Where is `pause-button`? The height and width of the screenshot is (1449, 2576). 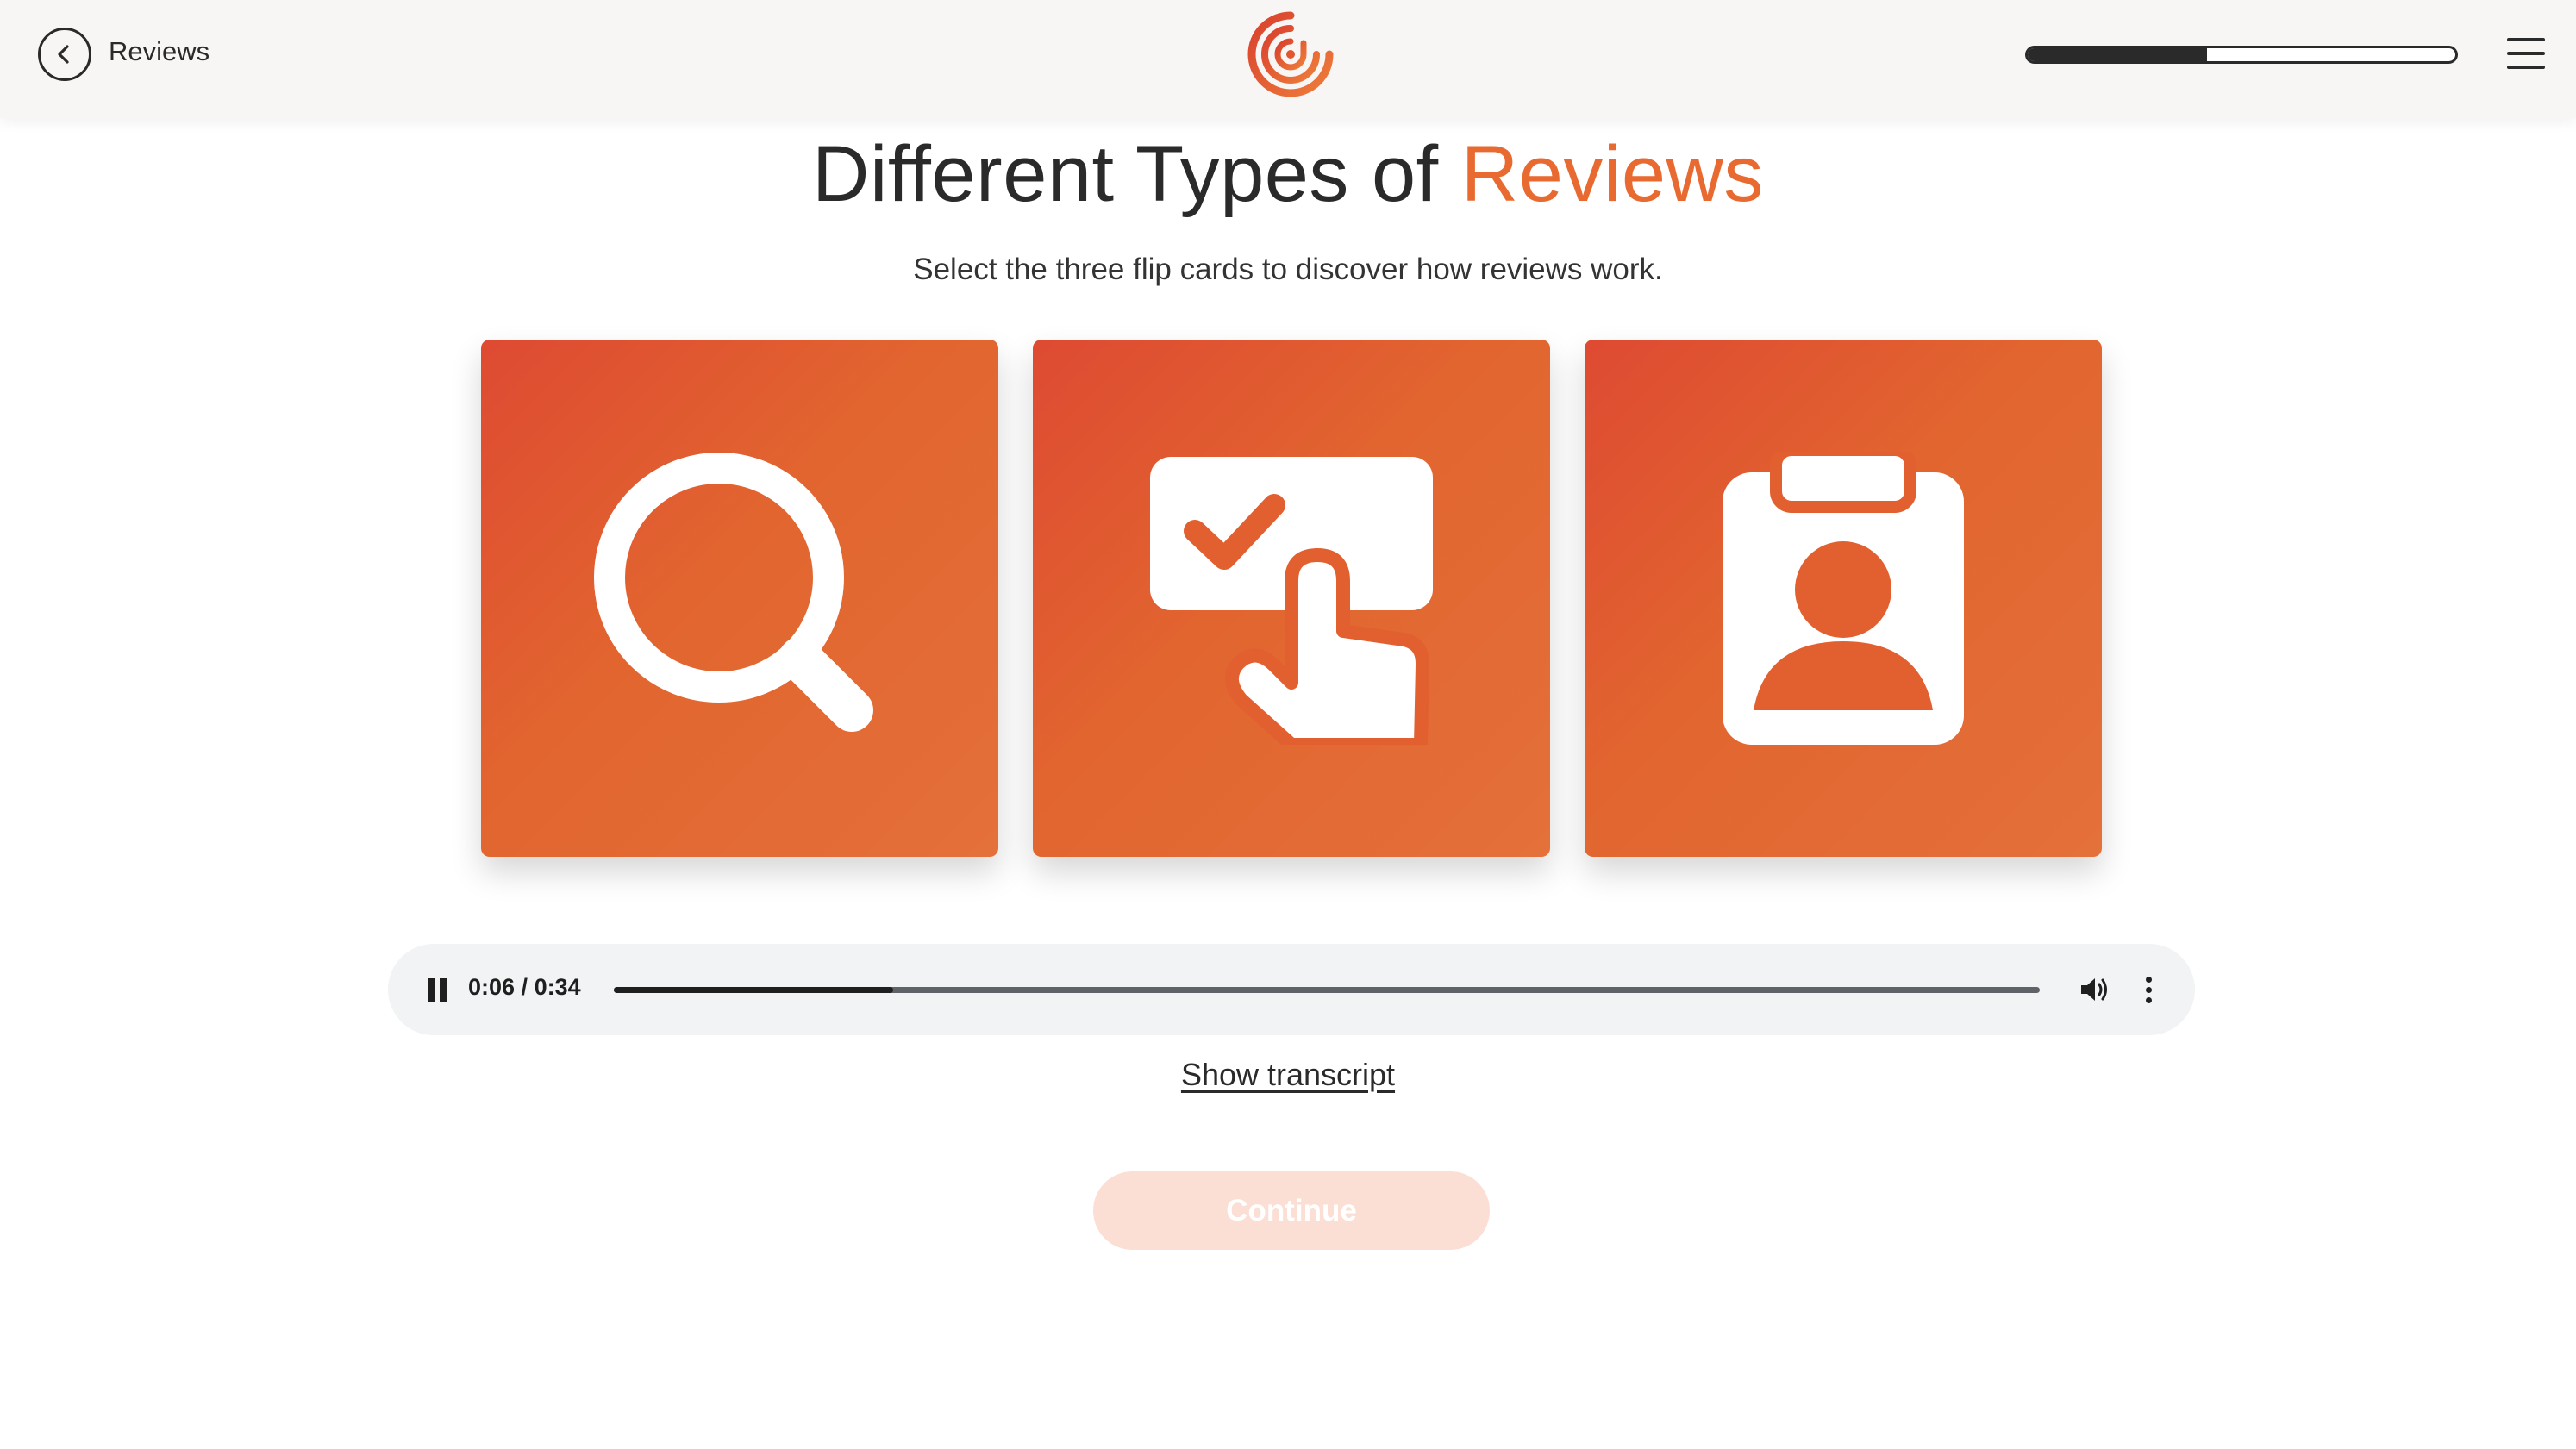
pause-button is located at coordinates (437, 990).